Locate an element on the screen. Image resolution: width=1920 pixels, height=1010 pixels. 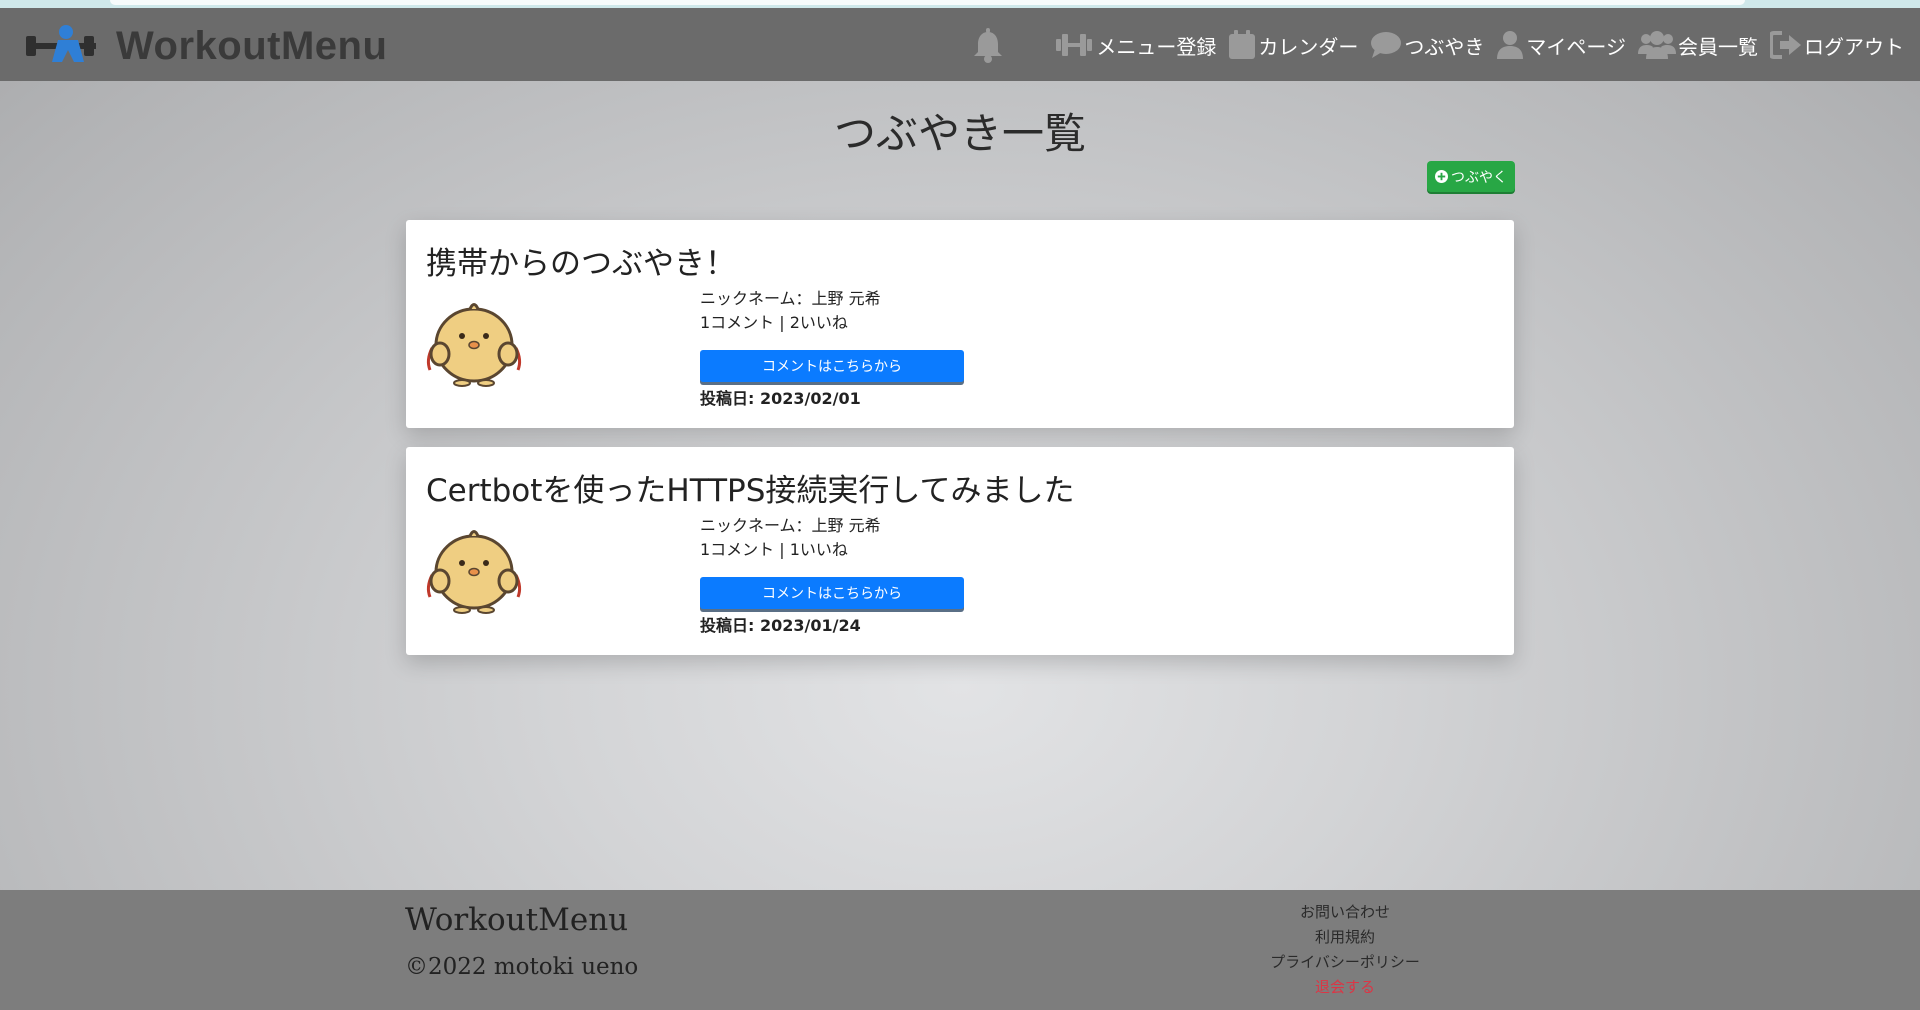
footer-link-withdraw: 退会する is located at coordinates (1345, 987).